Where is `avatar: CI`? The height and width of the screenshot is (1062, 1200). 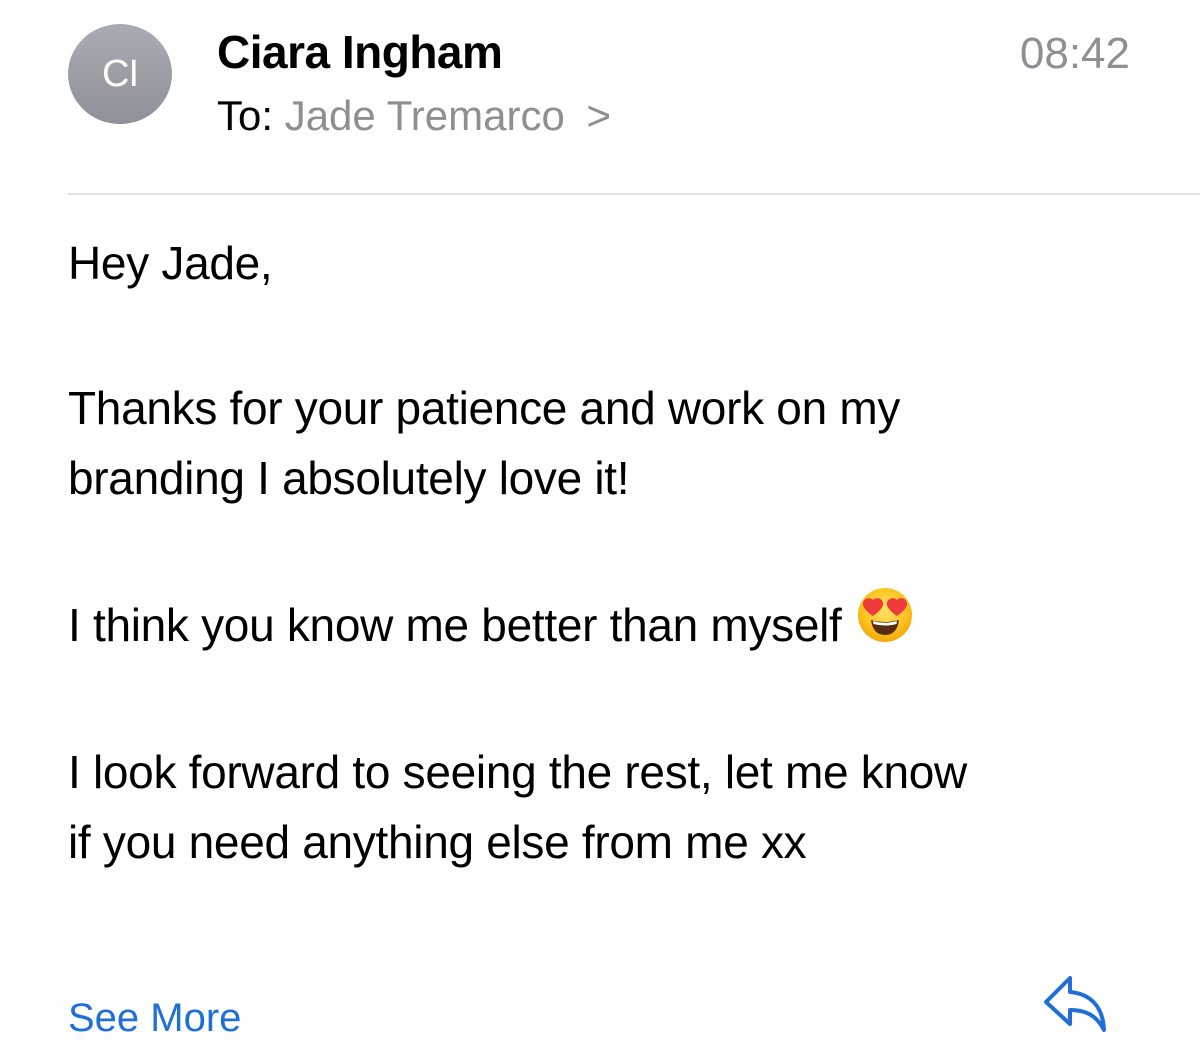
avatar: CI is located at coordinates (120, 74).